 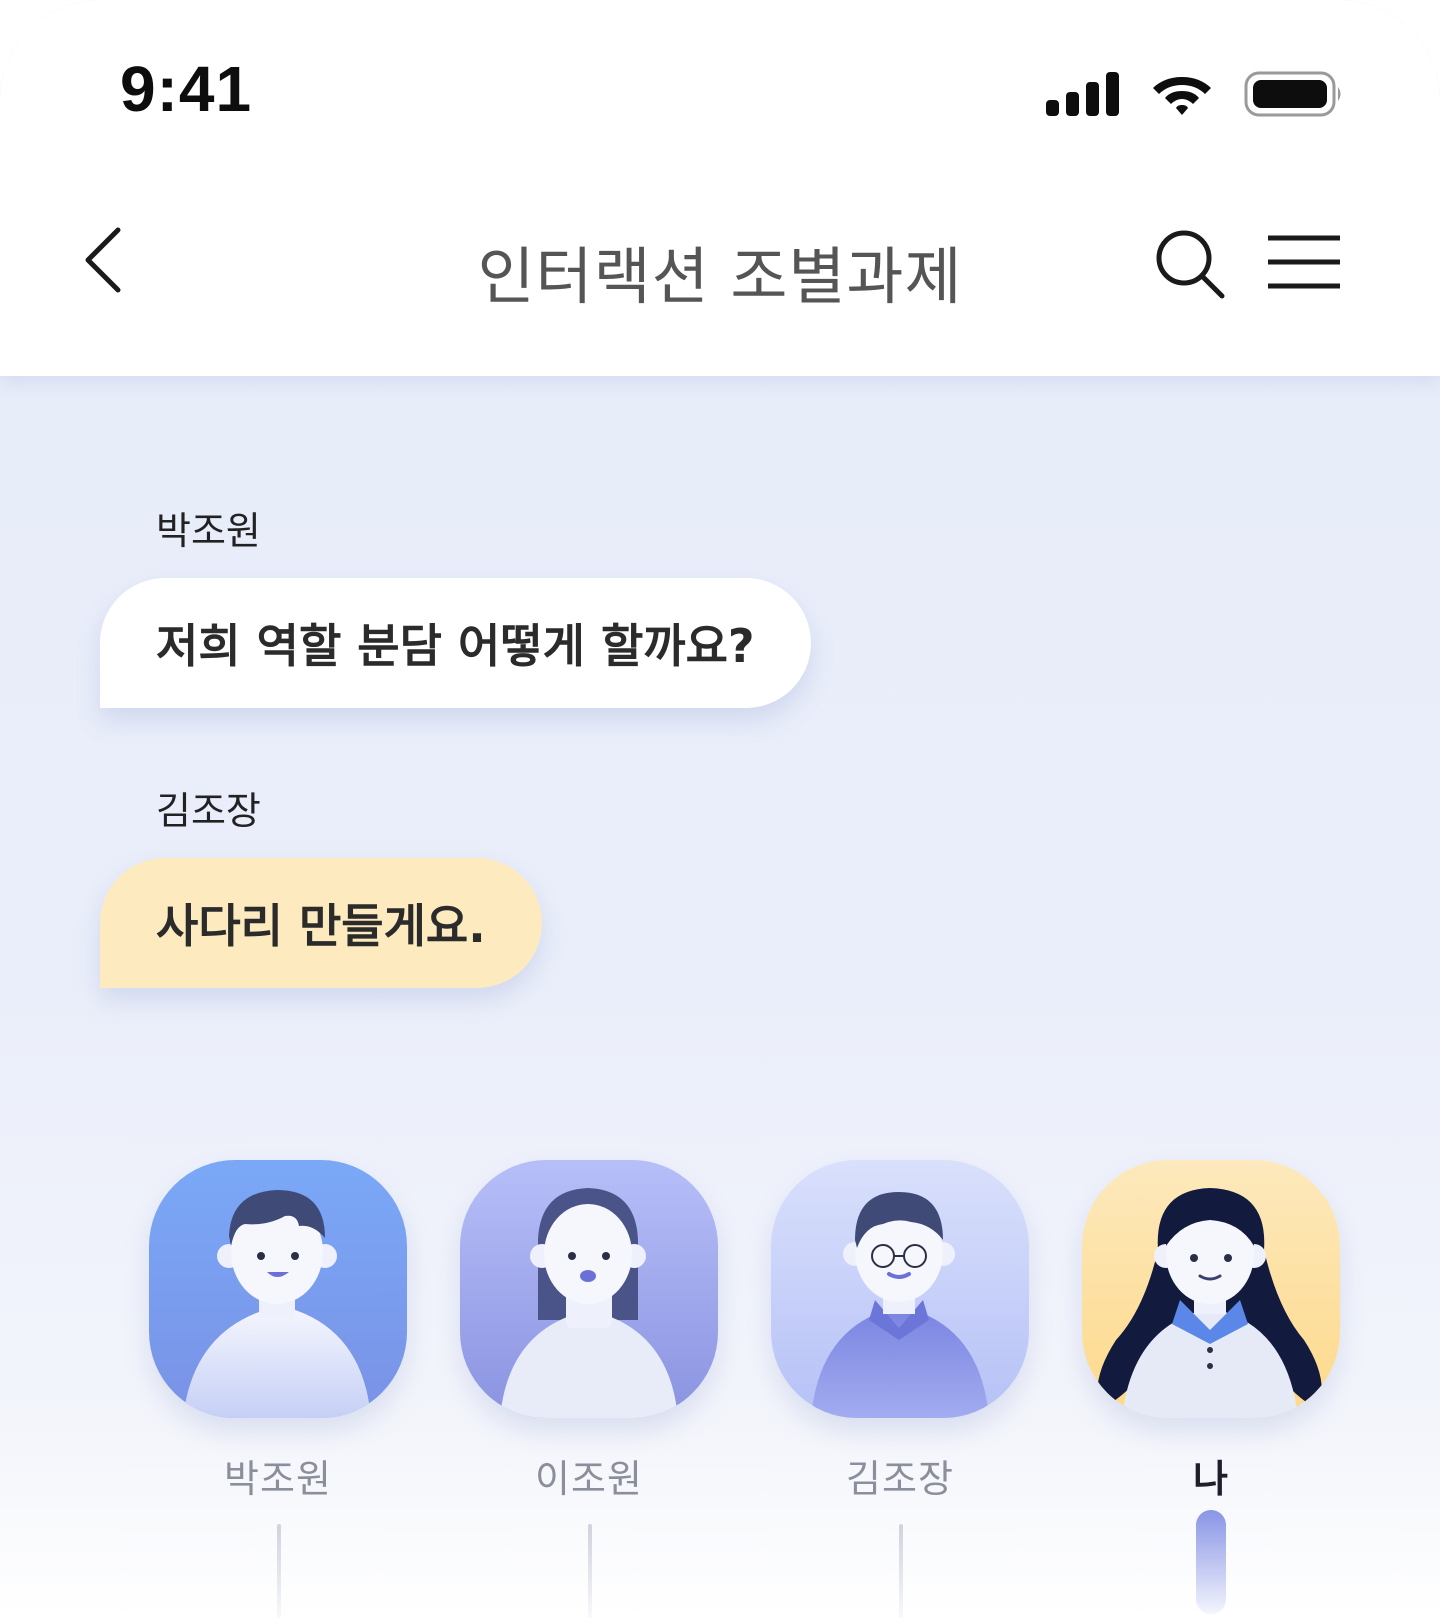 What do you see at coordinates (1211, 1479) in the screenshot?
I see `member-name-me: 나` at bounding box center [1211, 1479].